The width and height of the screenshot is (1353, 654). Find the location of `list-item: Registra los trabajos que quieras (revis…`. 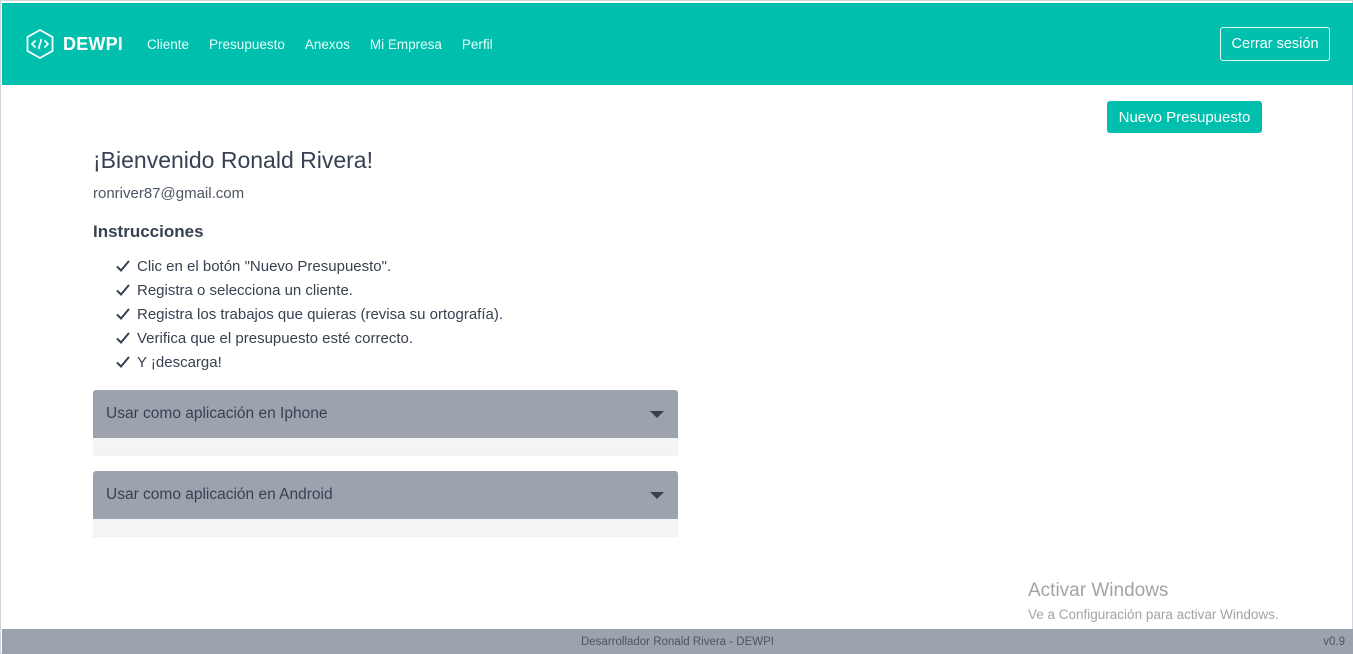

list-item: Registra los trabajos que quieras (revis… is located at coordinates (399, 314).